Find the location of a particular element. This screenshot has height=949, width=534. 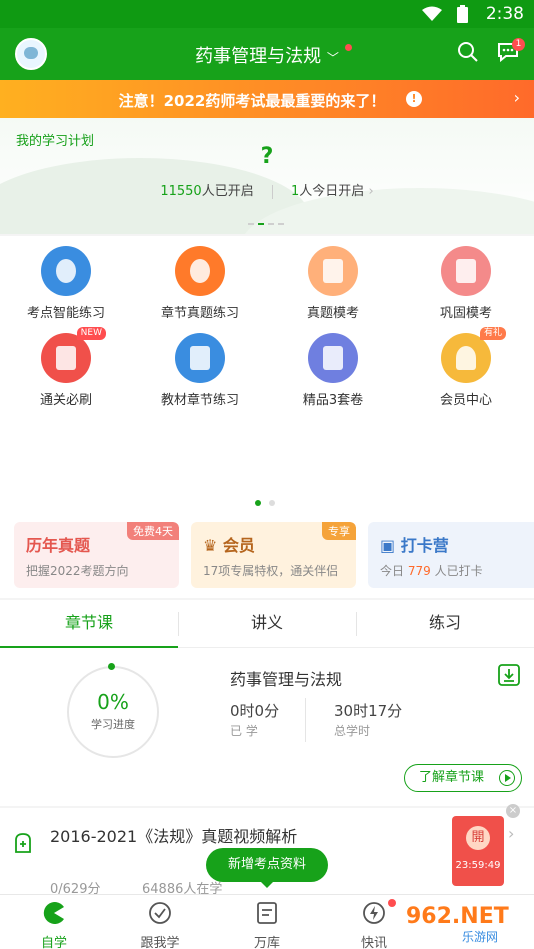

clock-icon is located at coordinates (66, 271).